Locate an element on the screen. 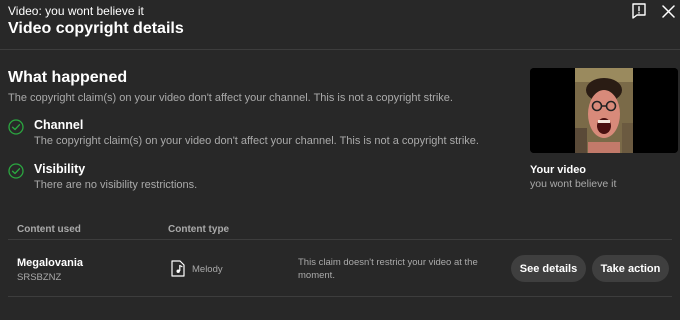 This screenshot has width=680, height=320. dialog-title: Video copyright details is located at coordinates (96, 28).